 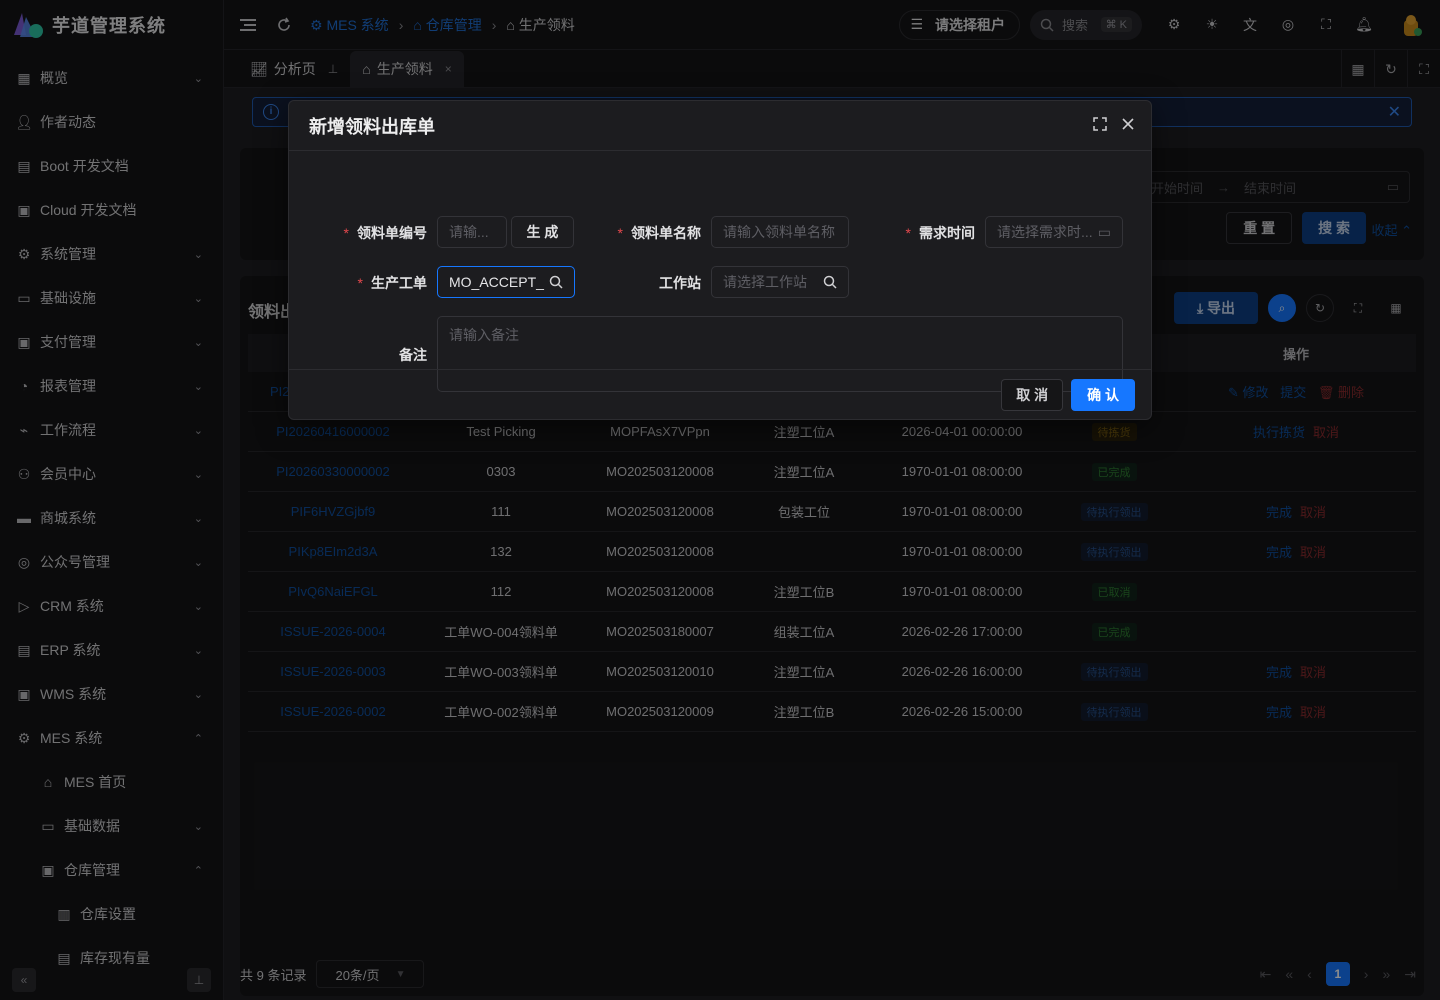 What do you see at coordinates (1128, 125) in the screenshot?
I see `close-icon` at bounding box center [1128, 125].